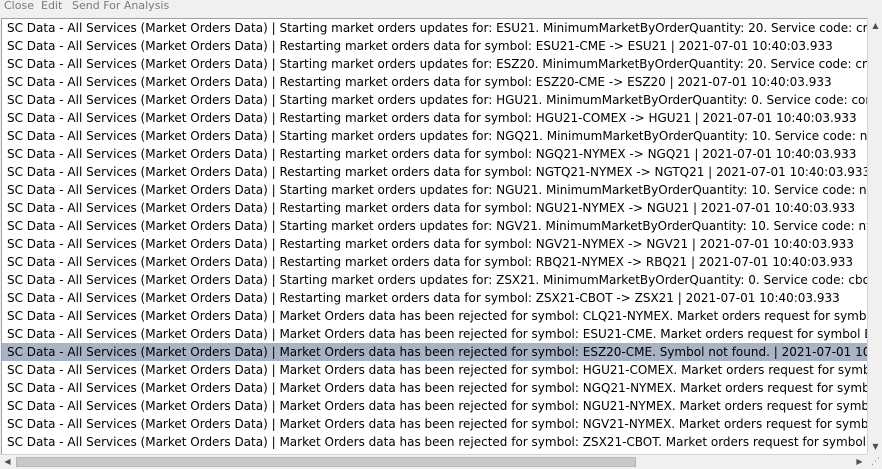 The image size is (882, 469). What do you see at coordinates (874, 236) in the screenshot?
I see `vertical-scrollbar: ▲ ▼` at bounding box center [874, 236].